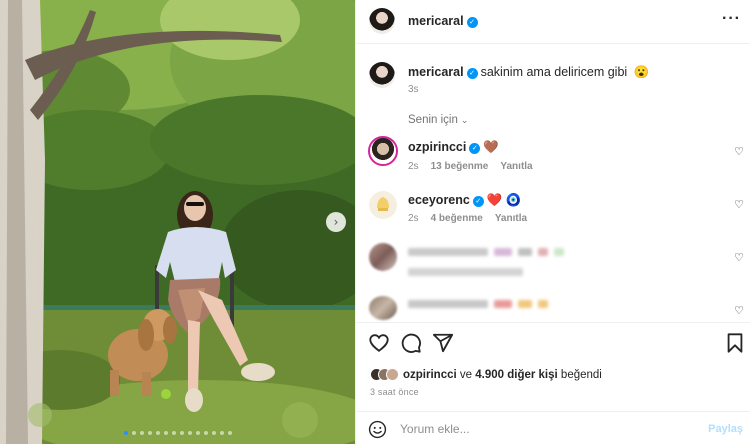  What do you see at coordinates (437, 147) in the screenshot?
I see `commenter-username: ozpirincci` at bounding box center [437, 147].